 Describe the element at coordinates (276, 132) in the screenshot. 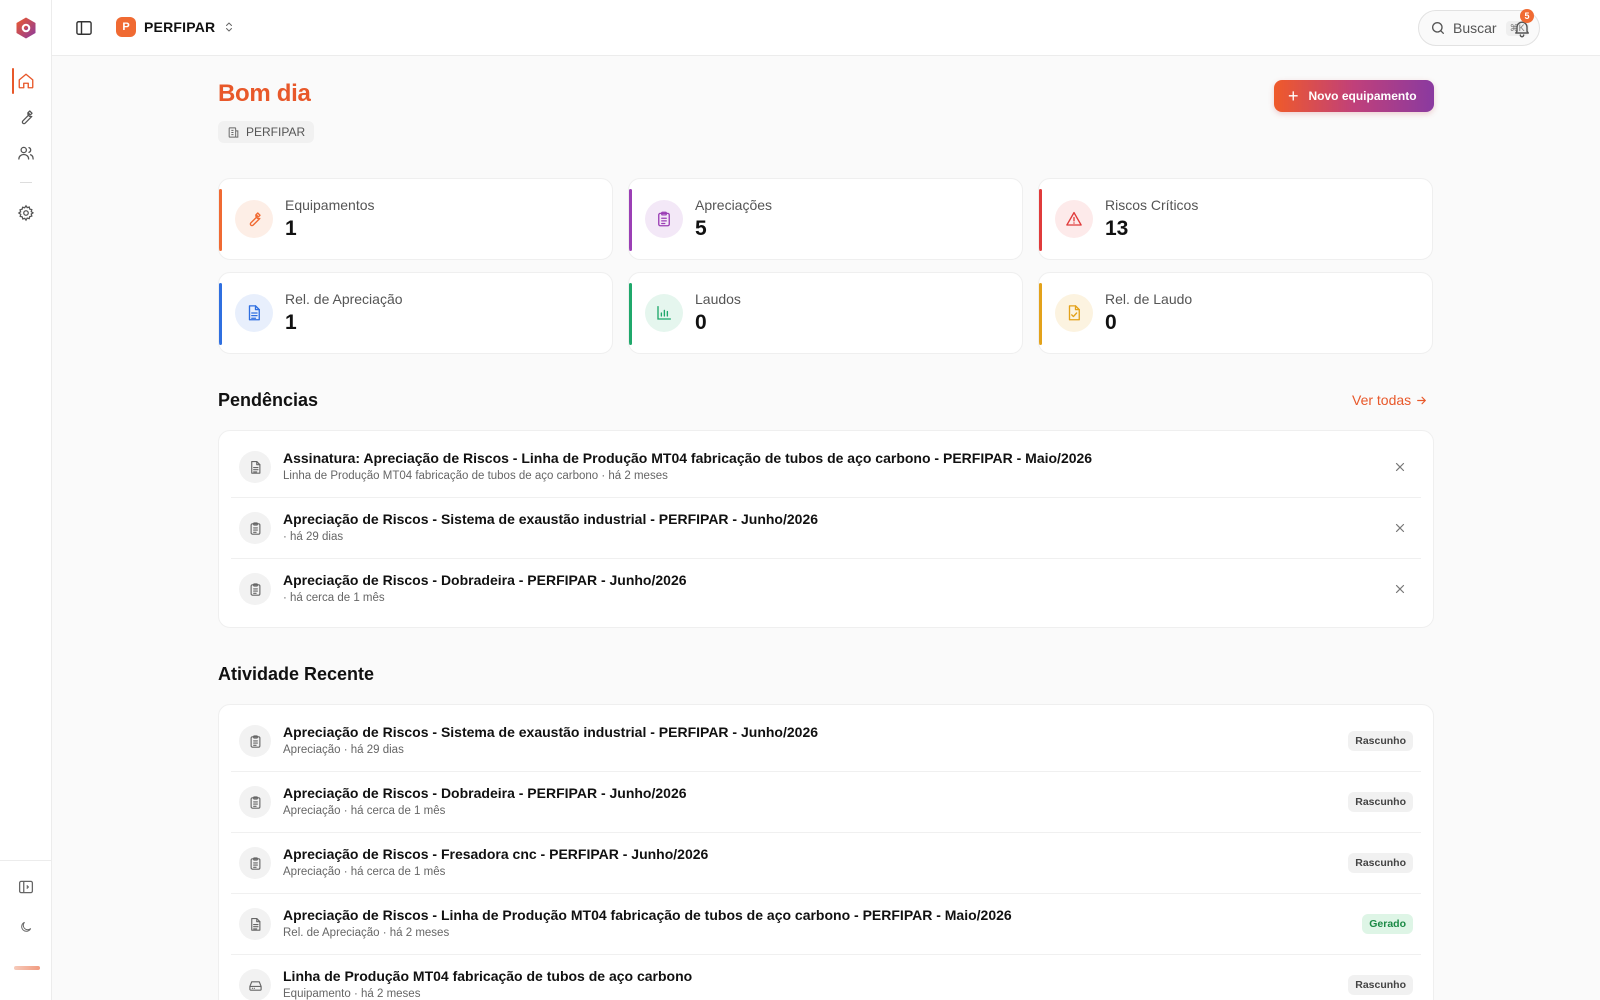

I see `org-chip-label: PERFIPAR` at that location.